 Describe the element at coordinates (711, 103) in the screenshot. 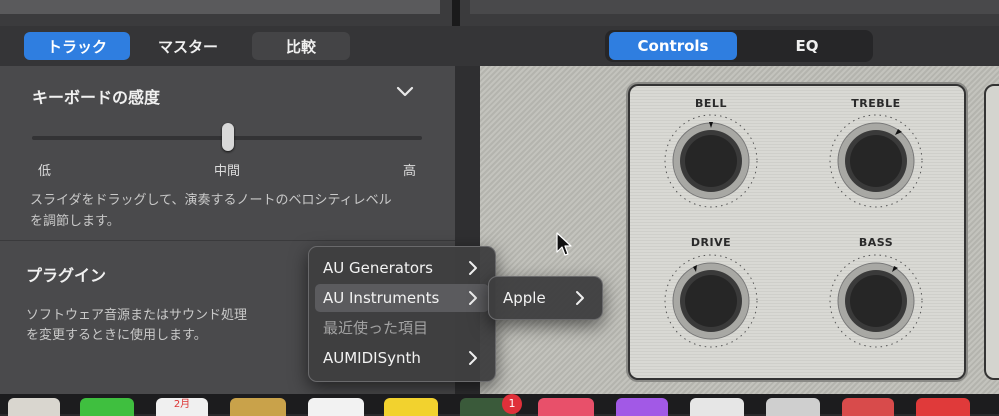

I see `knob-label-bell: BELL` at that location.